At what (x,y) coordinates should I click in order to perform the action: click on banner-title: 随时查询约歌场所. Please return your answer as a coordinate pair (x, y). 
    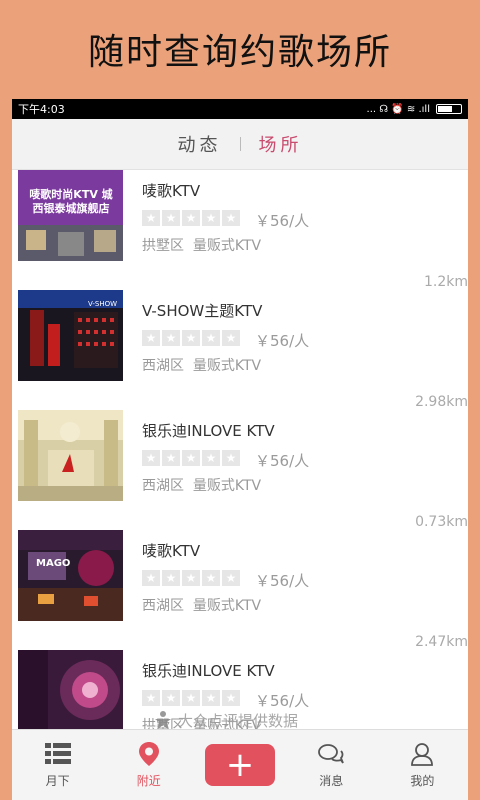
    Looking at the image, I should click on (239, 52).